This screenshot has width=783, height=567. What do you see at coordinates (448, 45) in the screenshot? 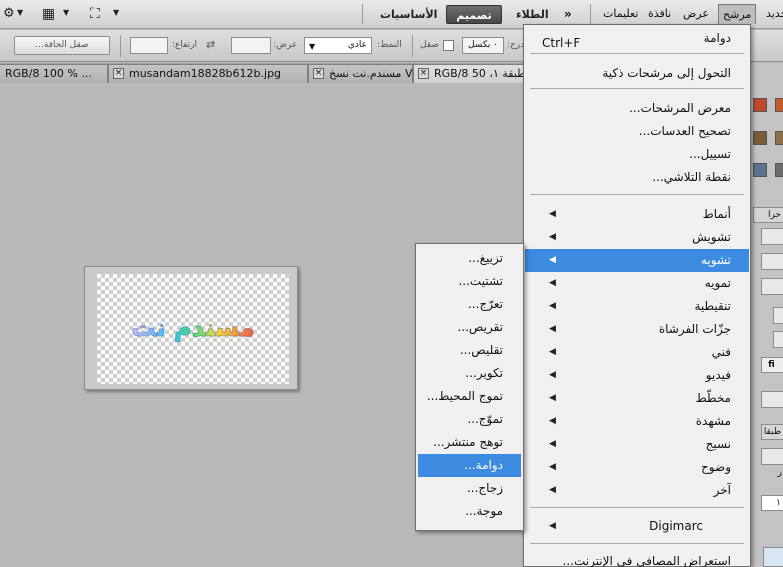
I see `antialias-checkbox` at bounding box center [448, 45].